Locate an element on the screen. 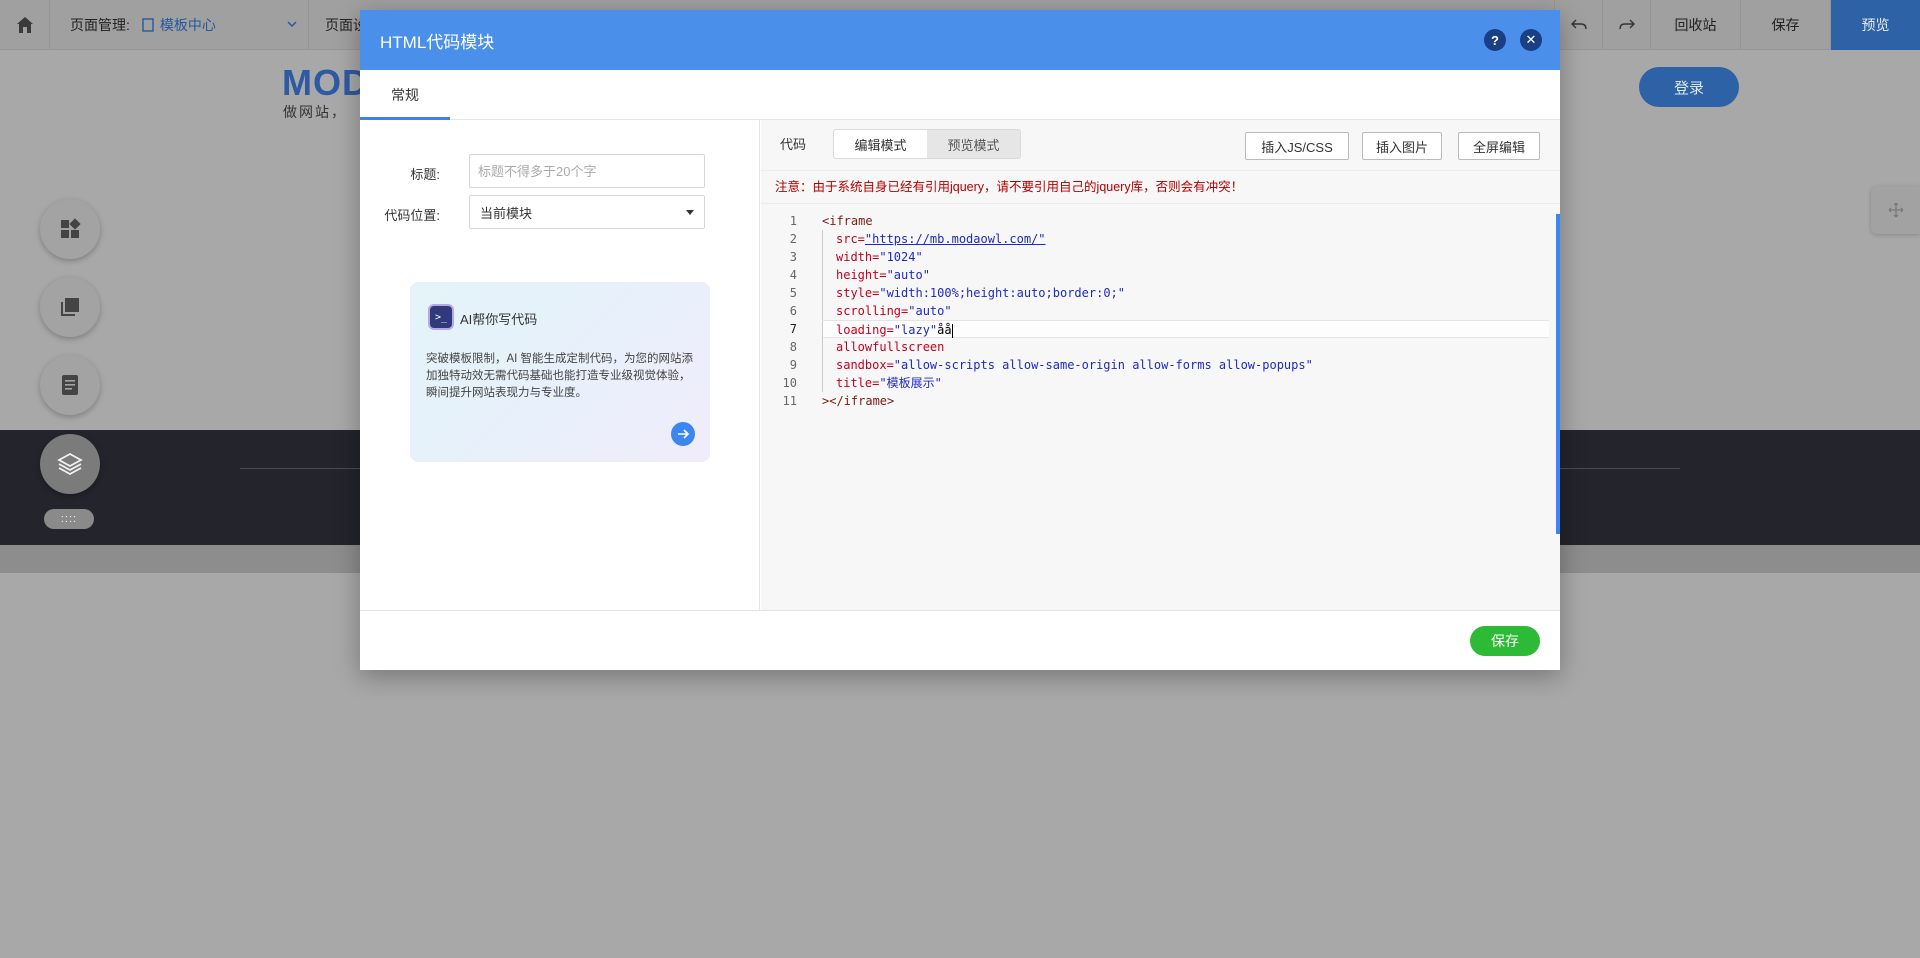 This screenshot has height=958, width=1920. dialog-tabs: 常规 is located at coordinates (960, 95).